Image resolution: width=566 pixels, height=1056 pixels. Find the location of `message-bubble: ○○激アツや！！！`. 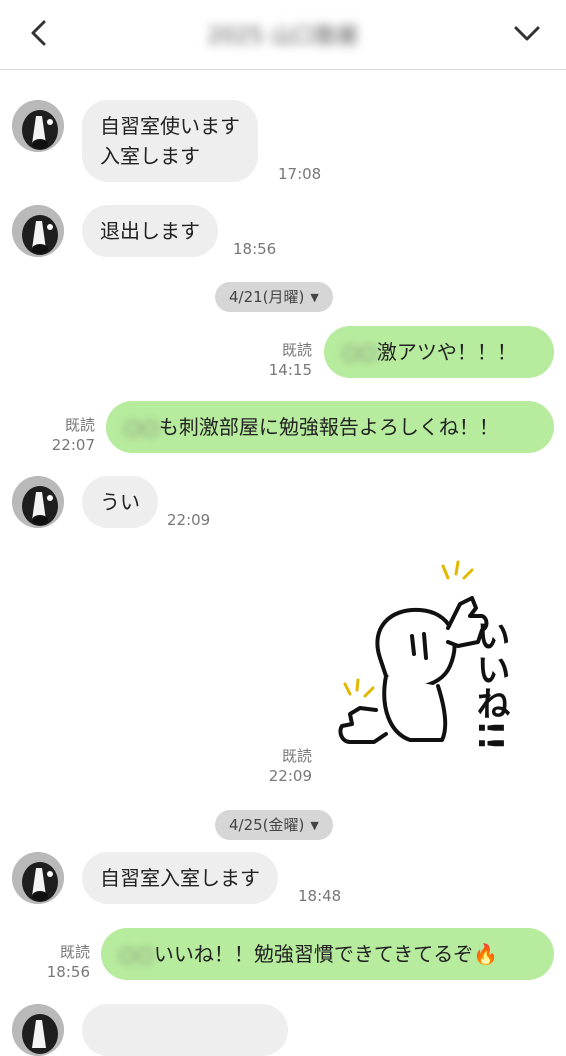

message-bubble: ○○激アツや！！！ is located at coordinates (439, 352).